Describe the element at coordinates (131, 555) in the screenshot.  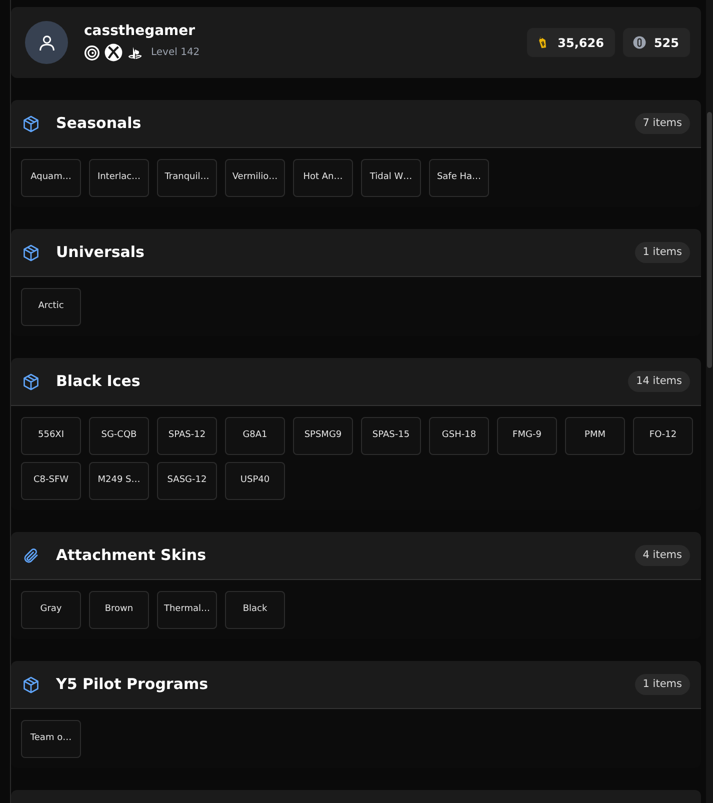
I see `section-title: Attachment Skins` at that location.